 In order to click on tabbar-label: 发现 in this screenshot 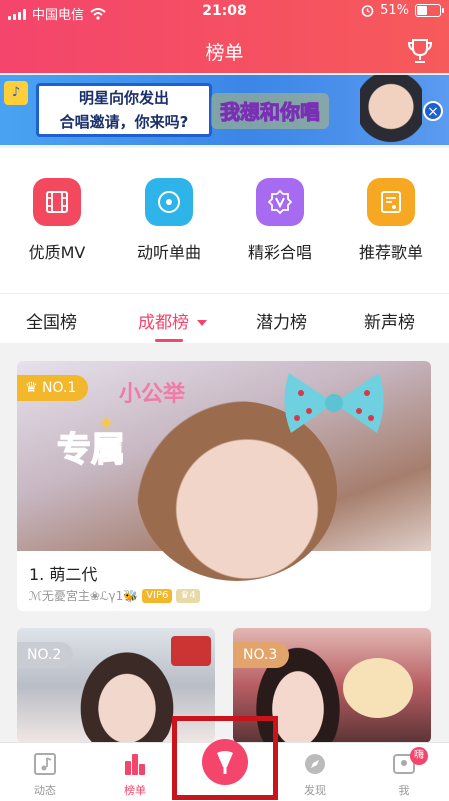, I will do `click(315, 790)`.